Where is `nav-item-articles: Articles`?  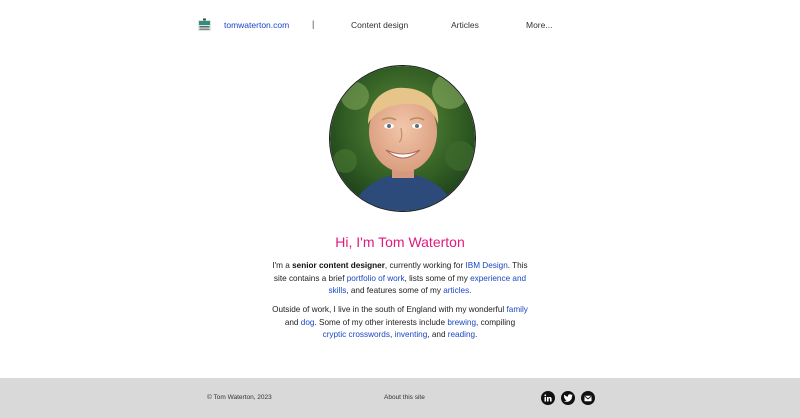
nav-item-articles: Articles is located at coordinates (465, 25).